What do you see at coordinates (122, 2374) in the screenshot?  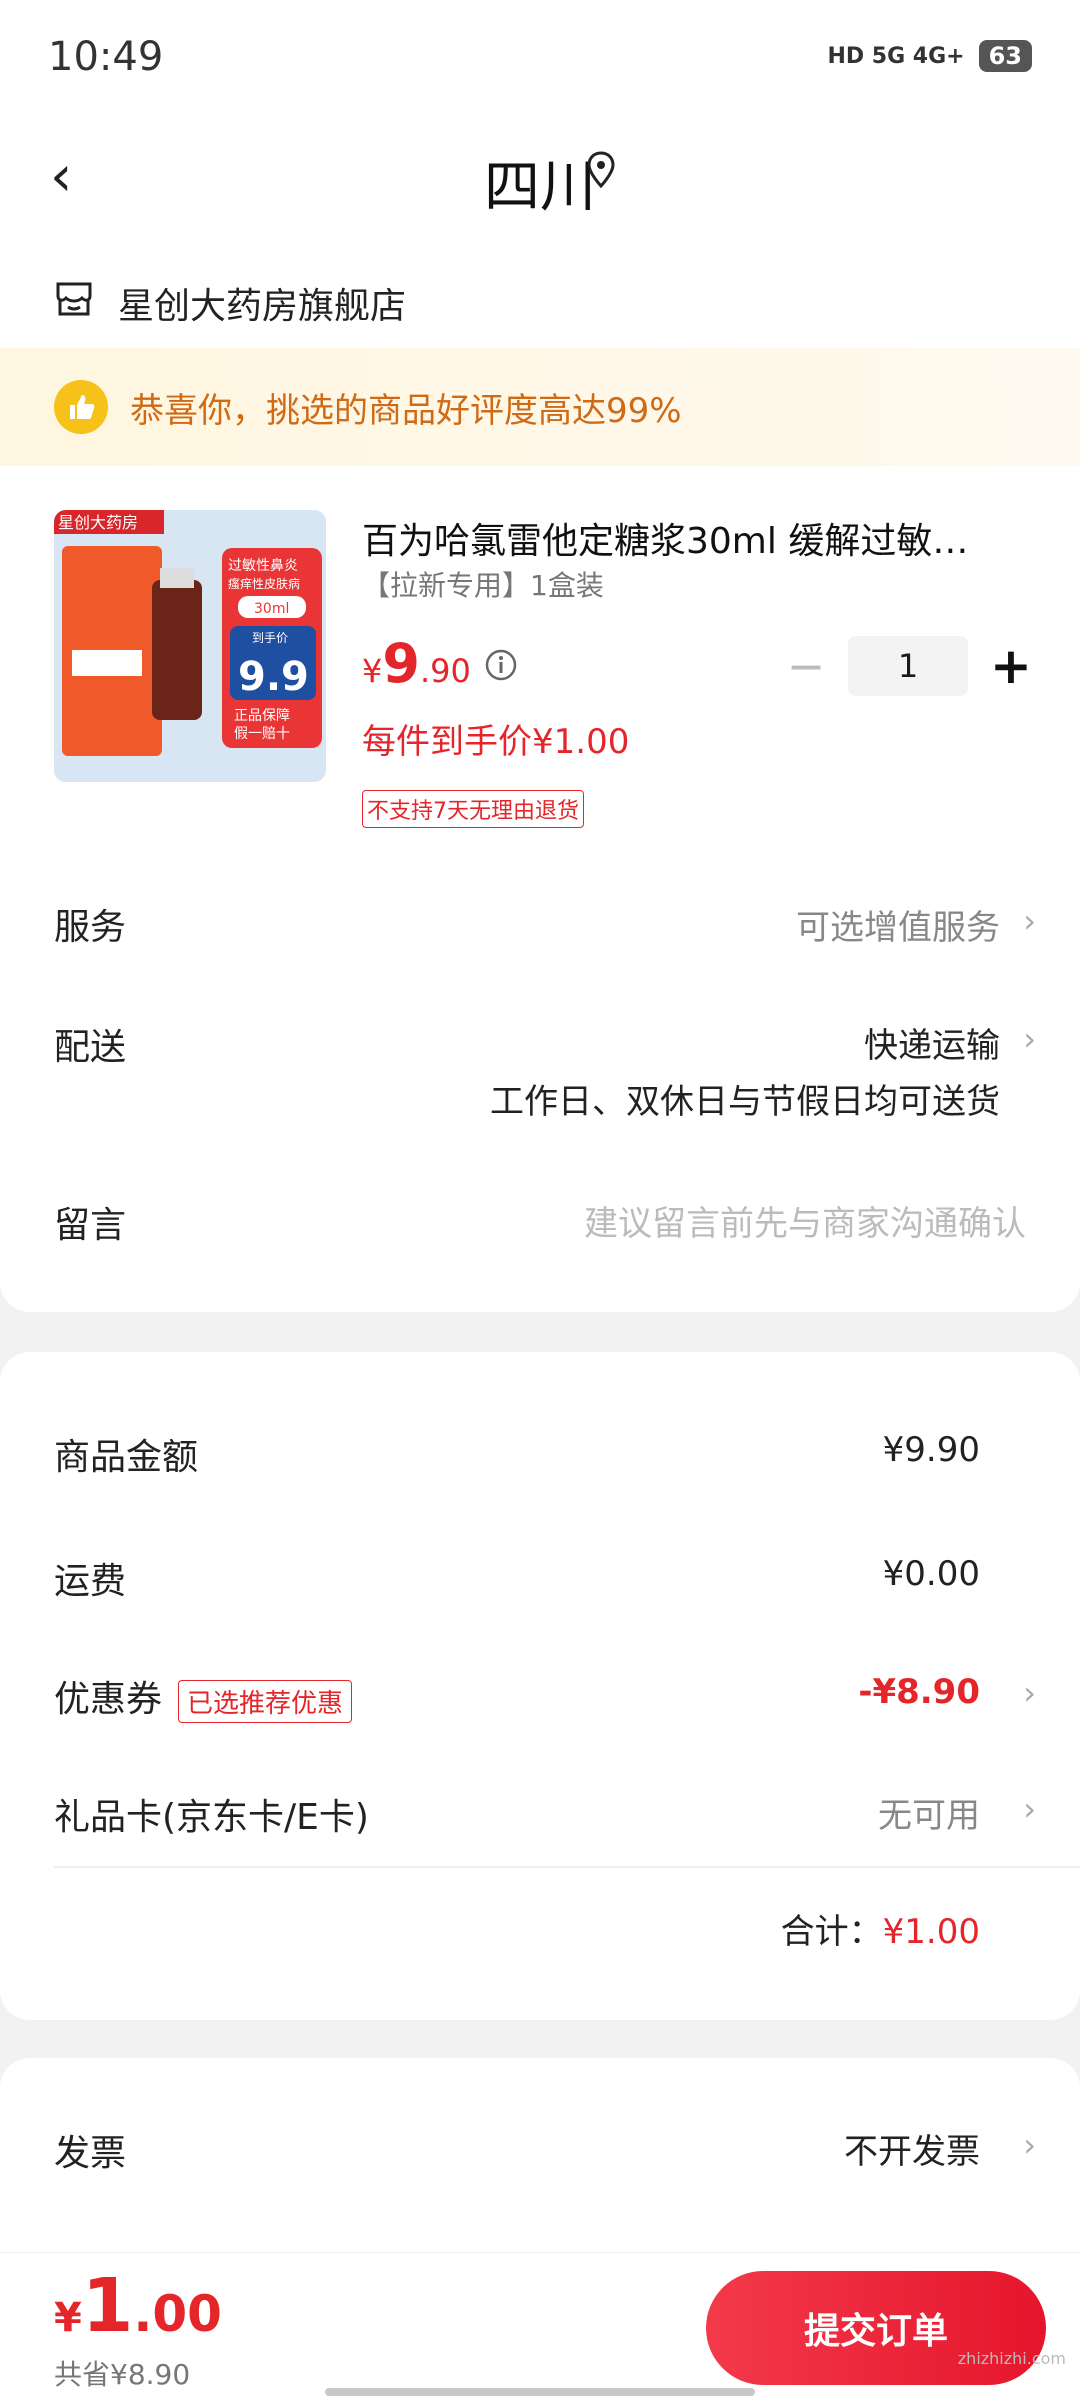 I see `saved-amount: 共省¥8.90` at bounding box center [122, 2374].